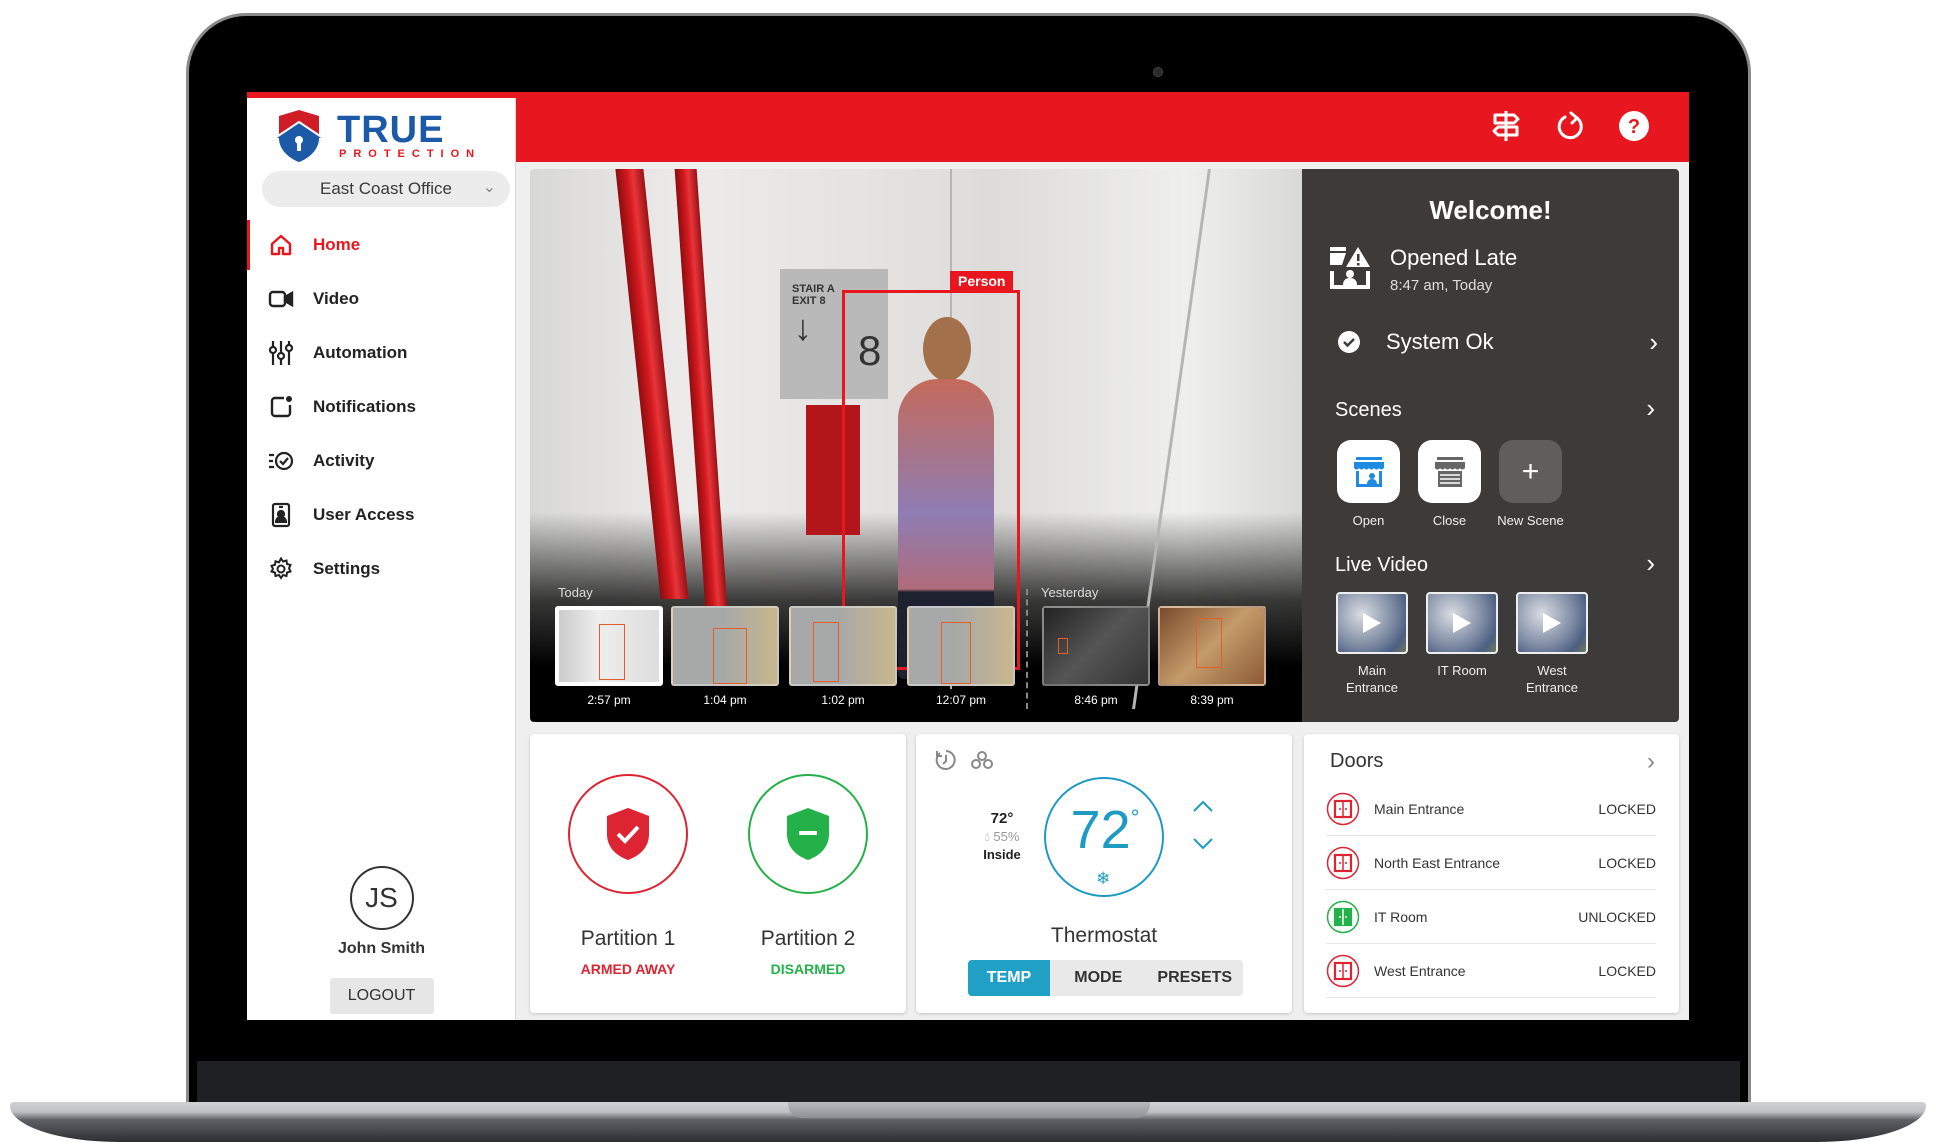 Image resolution: width=1936 pixels, height=1148 pixels. What do you see at coordinates (1009, 978) in the screenshot?
I see `tab-temp: TEMP` at bounding box center [1009, 978].